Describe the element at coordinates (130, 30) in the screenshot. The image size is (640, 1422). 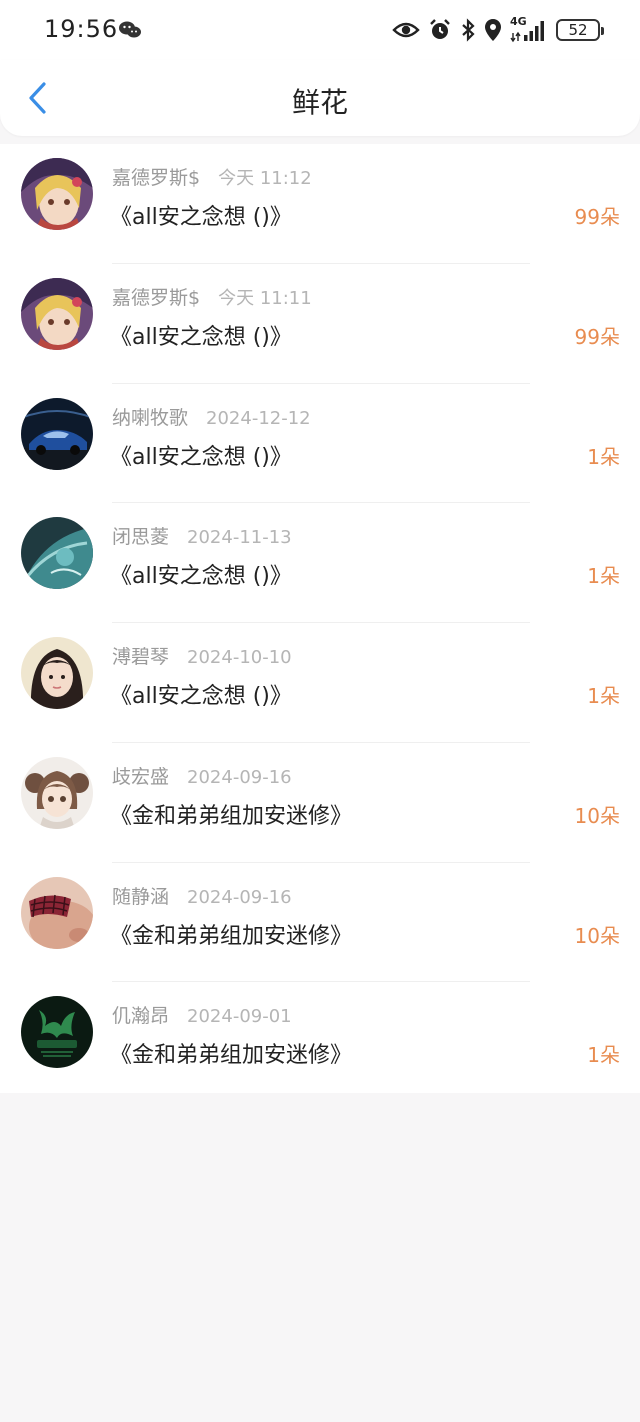
I see `wechat-icon` at that location.